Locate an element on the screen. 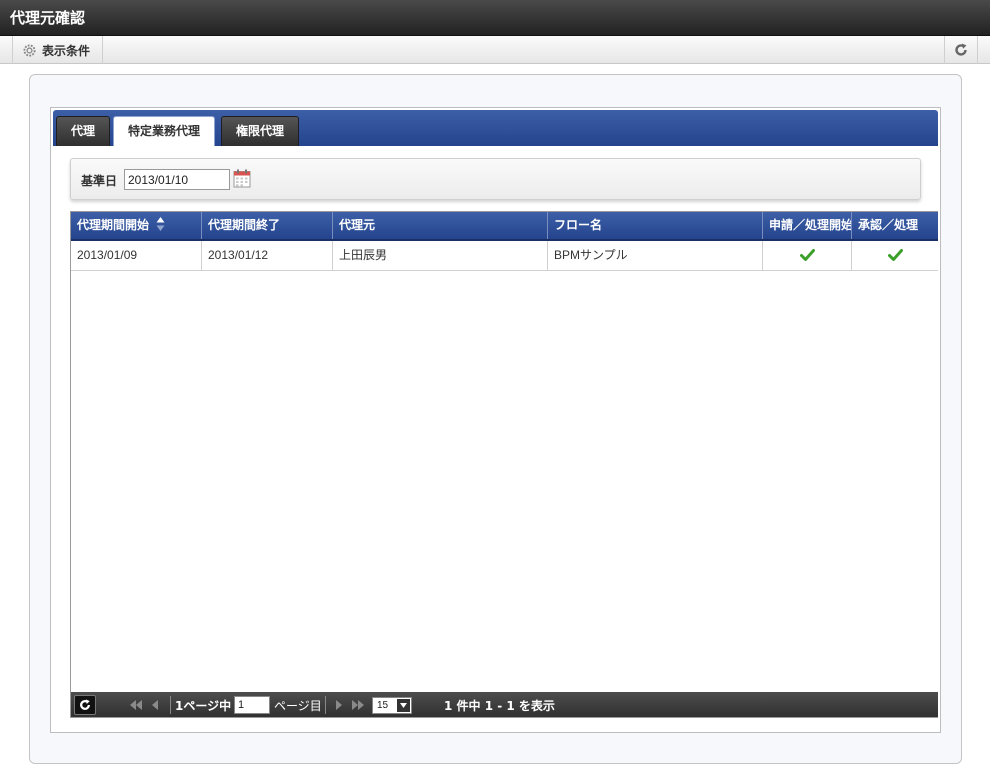 This screenshot has height=782, width=990. page-number-input is located at coordinates (252, 705).